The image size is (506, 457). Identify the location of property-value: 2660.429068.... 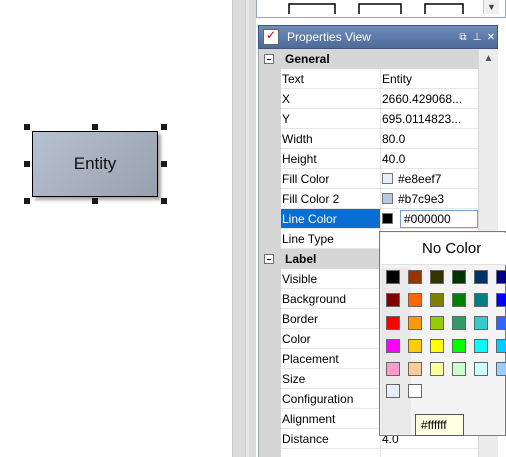
(429, 99).